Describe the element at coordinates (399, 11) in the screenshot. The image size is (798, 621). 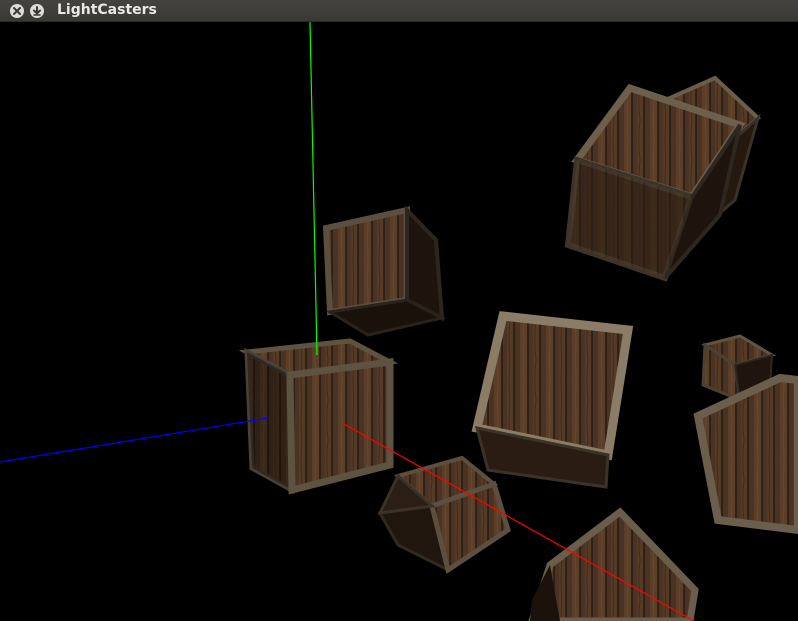
I see `window-titlebar: LightCasters` at that location.